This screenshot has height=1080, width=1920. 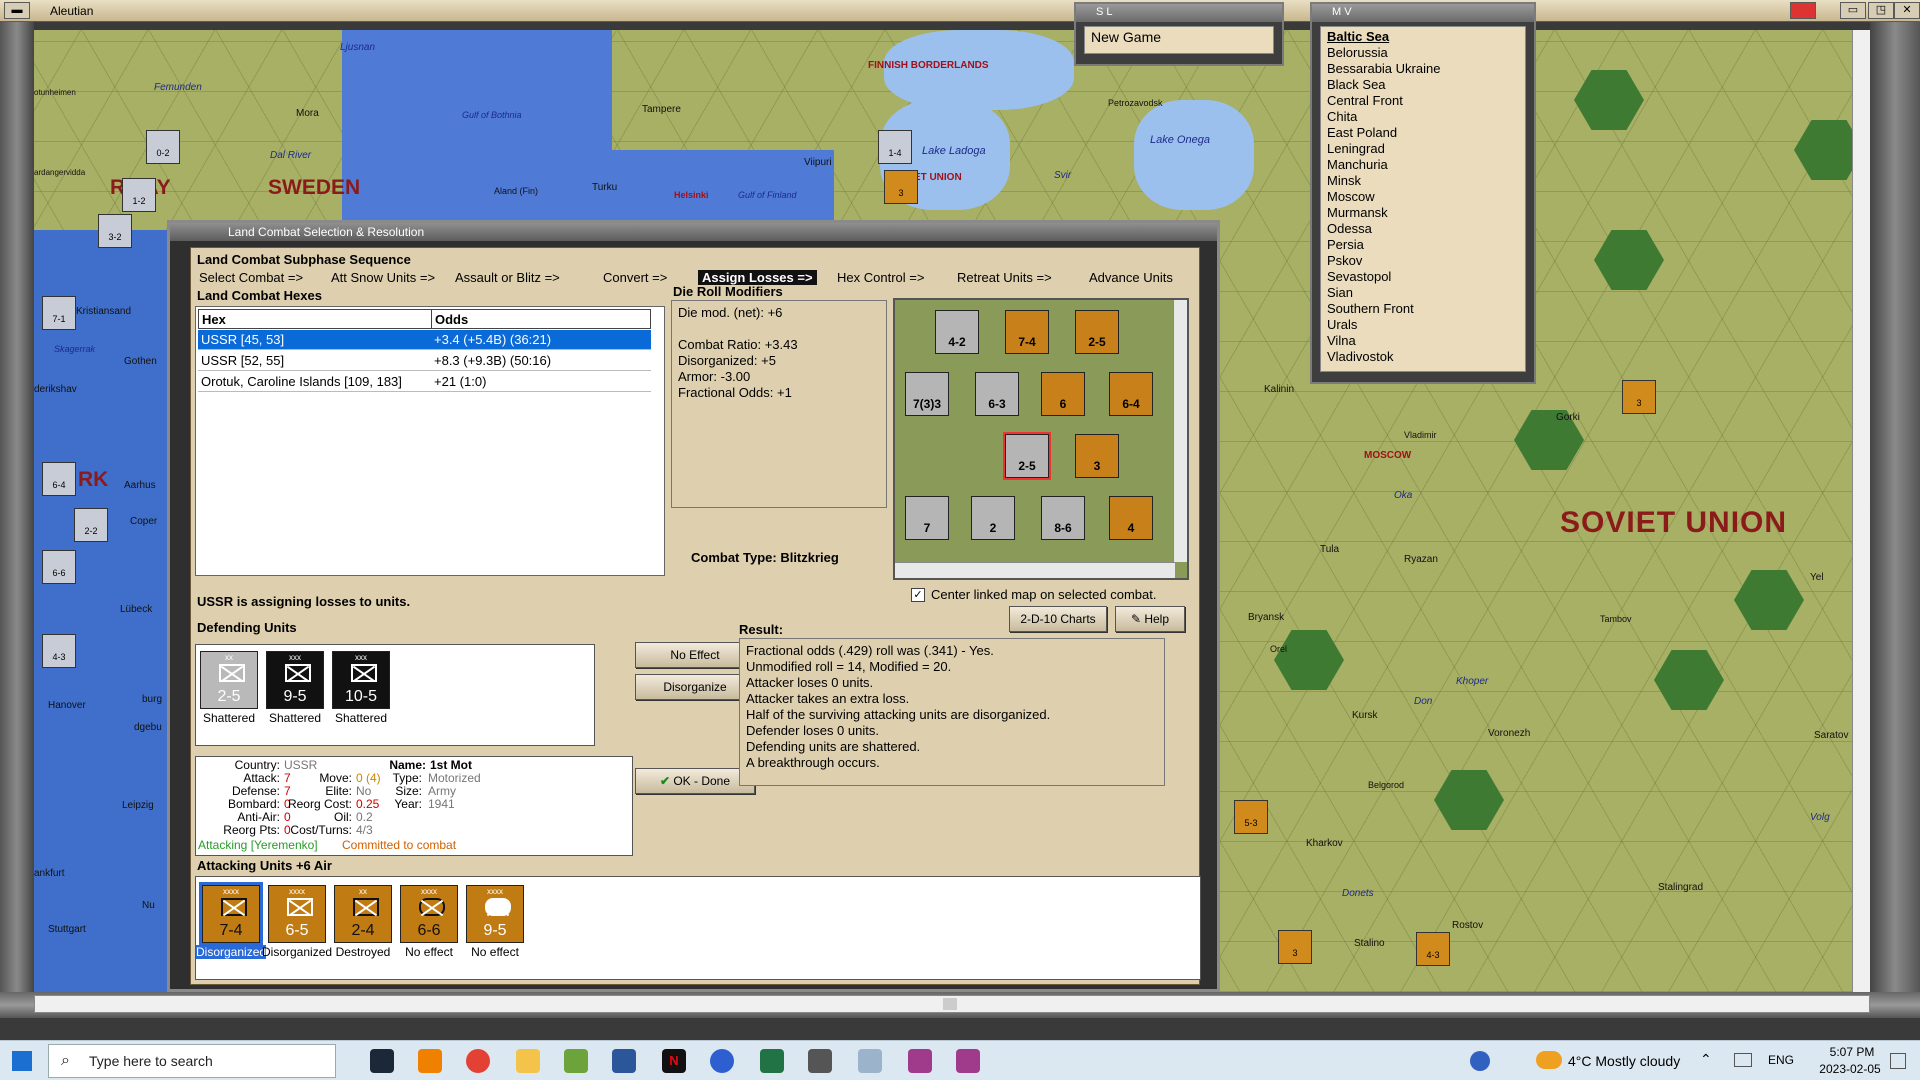 I want to click on map-unit-counter: 0-2, so click(x=163, y=147).